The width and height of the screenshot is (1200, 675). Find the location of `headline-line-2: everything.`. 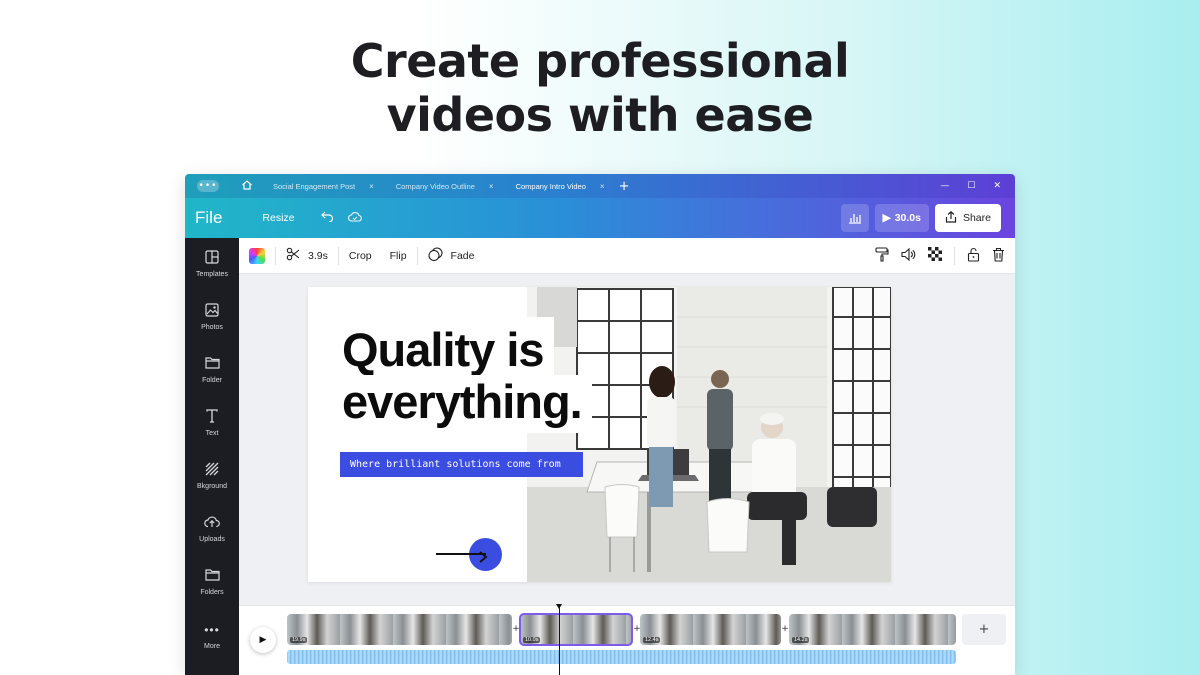

headline-line-2: everything. is located at coordinates (462, 401).